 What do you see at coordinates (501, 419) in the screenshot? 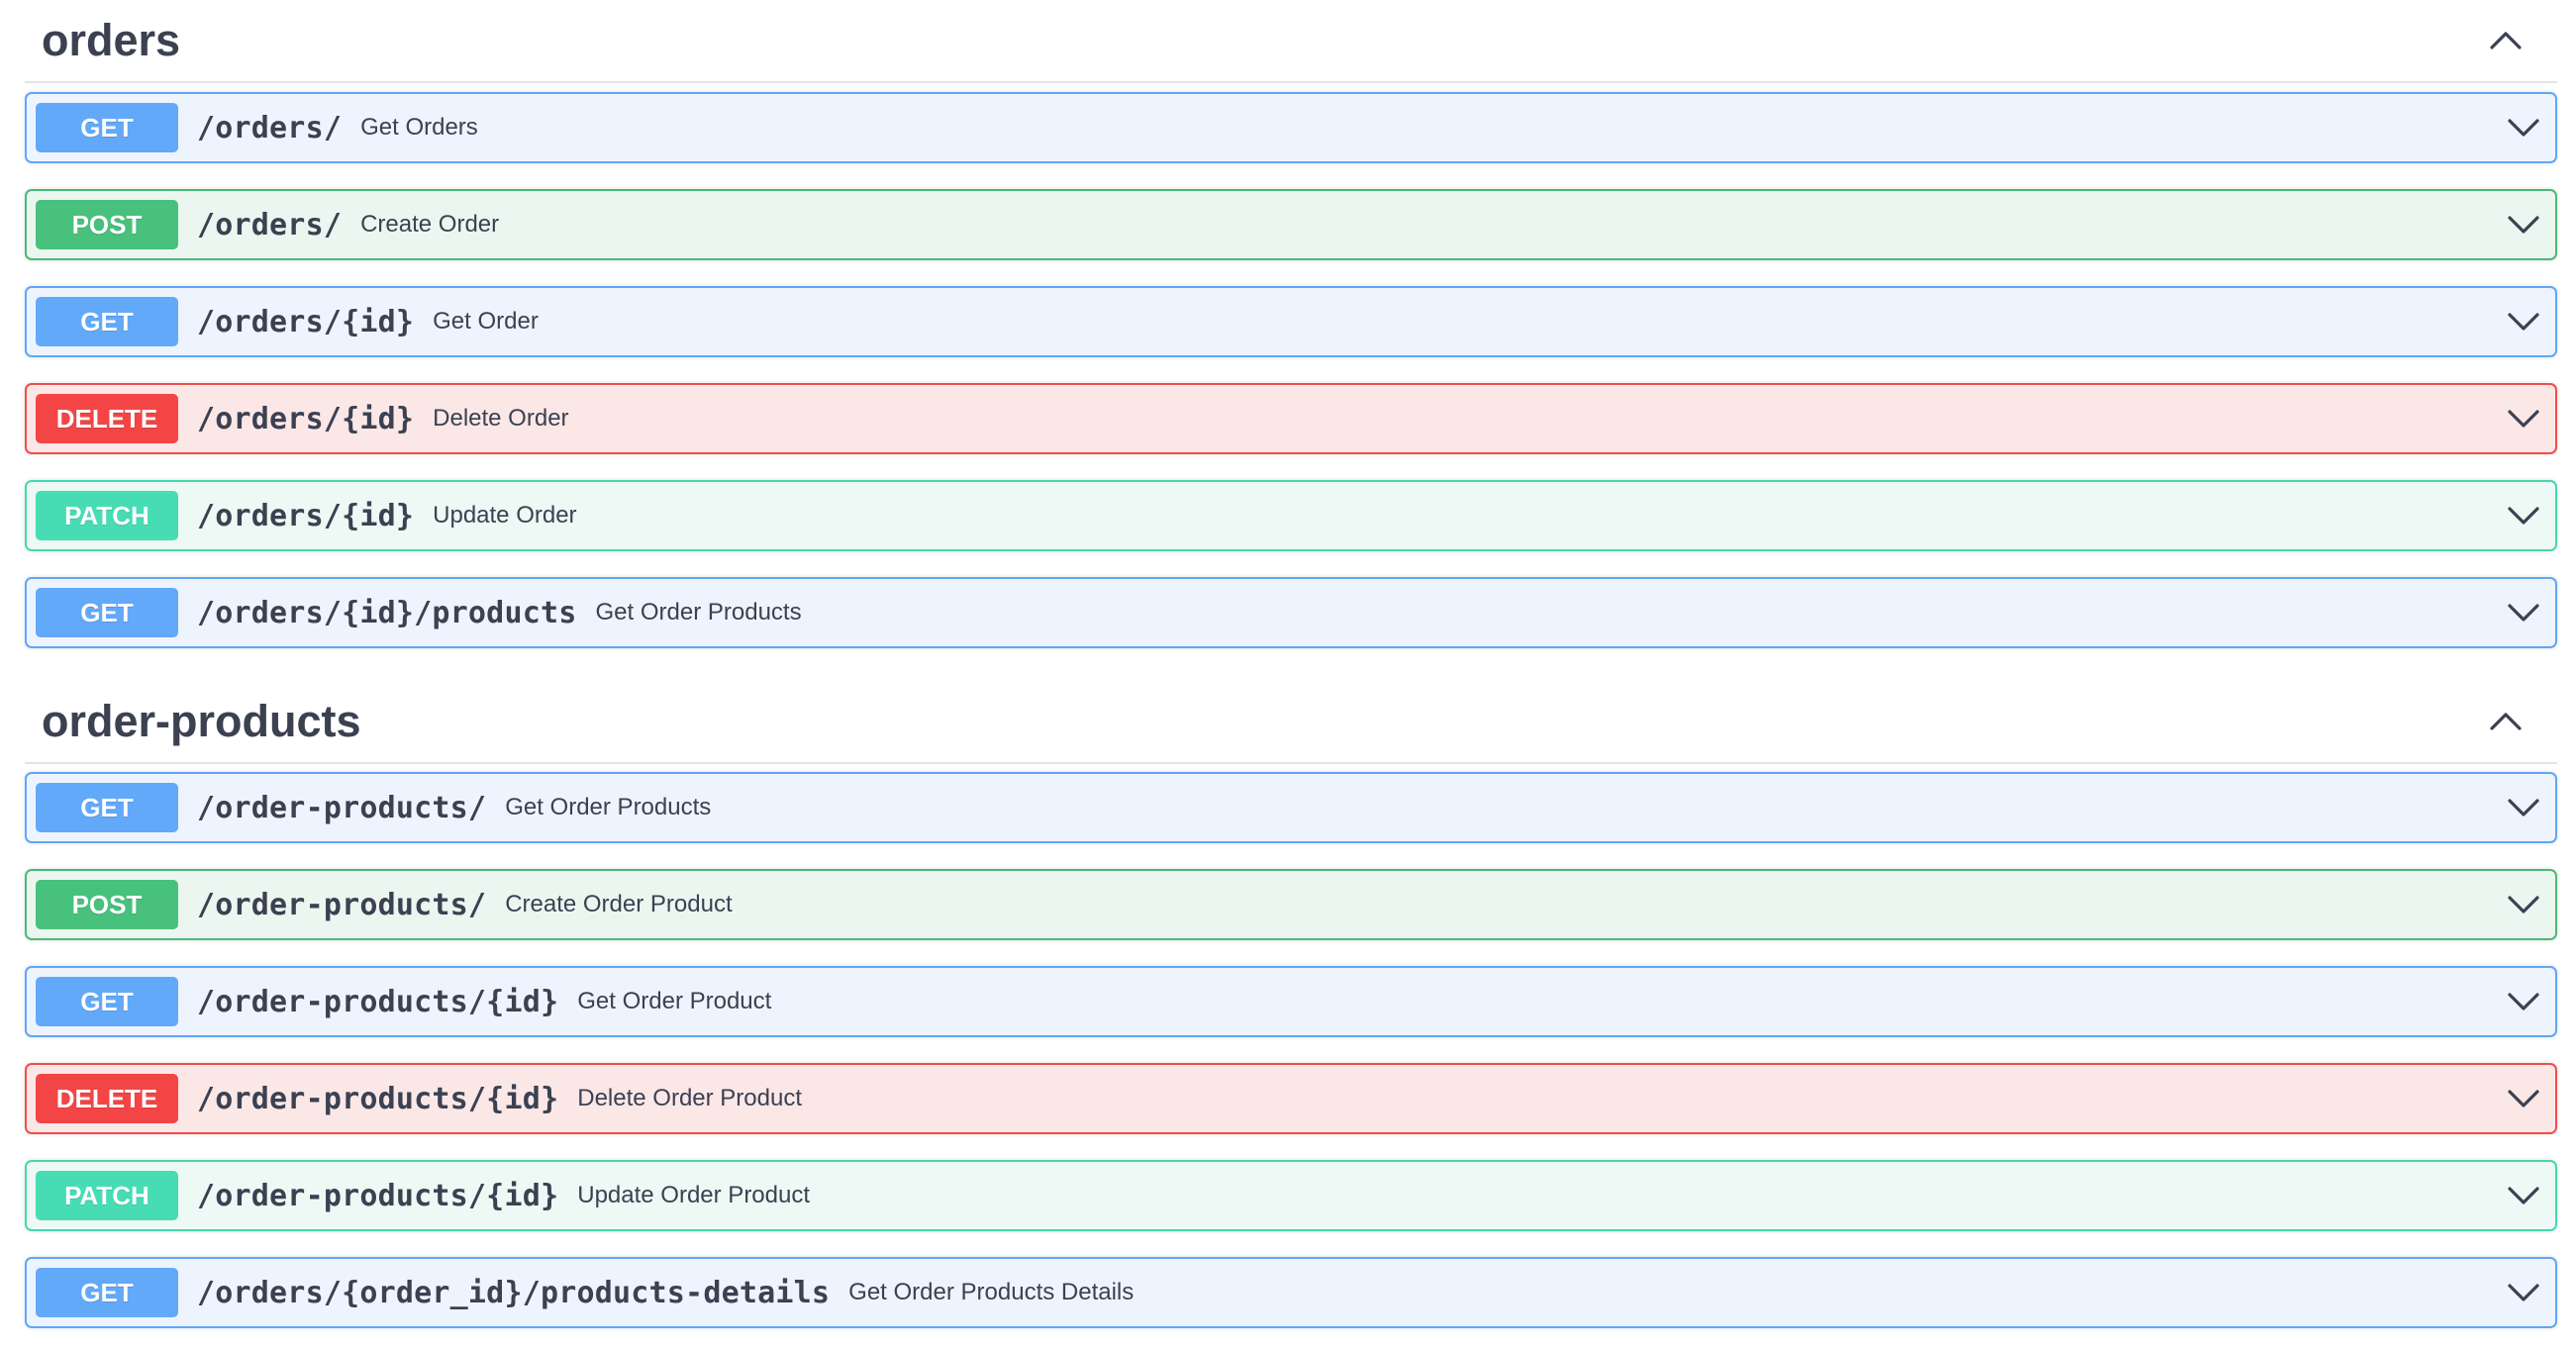
I see `operation-summary: Delete Order` at bounding box center [501, 419].